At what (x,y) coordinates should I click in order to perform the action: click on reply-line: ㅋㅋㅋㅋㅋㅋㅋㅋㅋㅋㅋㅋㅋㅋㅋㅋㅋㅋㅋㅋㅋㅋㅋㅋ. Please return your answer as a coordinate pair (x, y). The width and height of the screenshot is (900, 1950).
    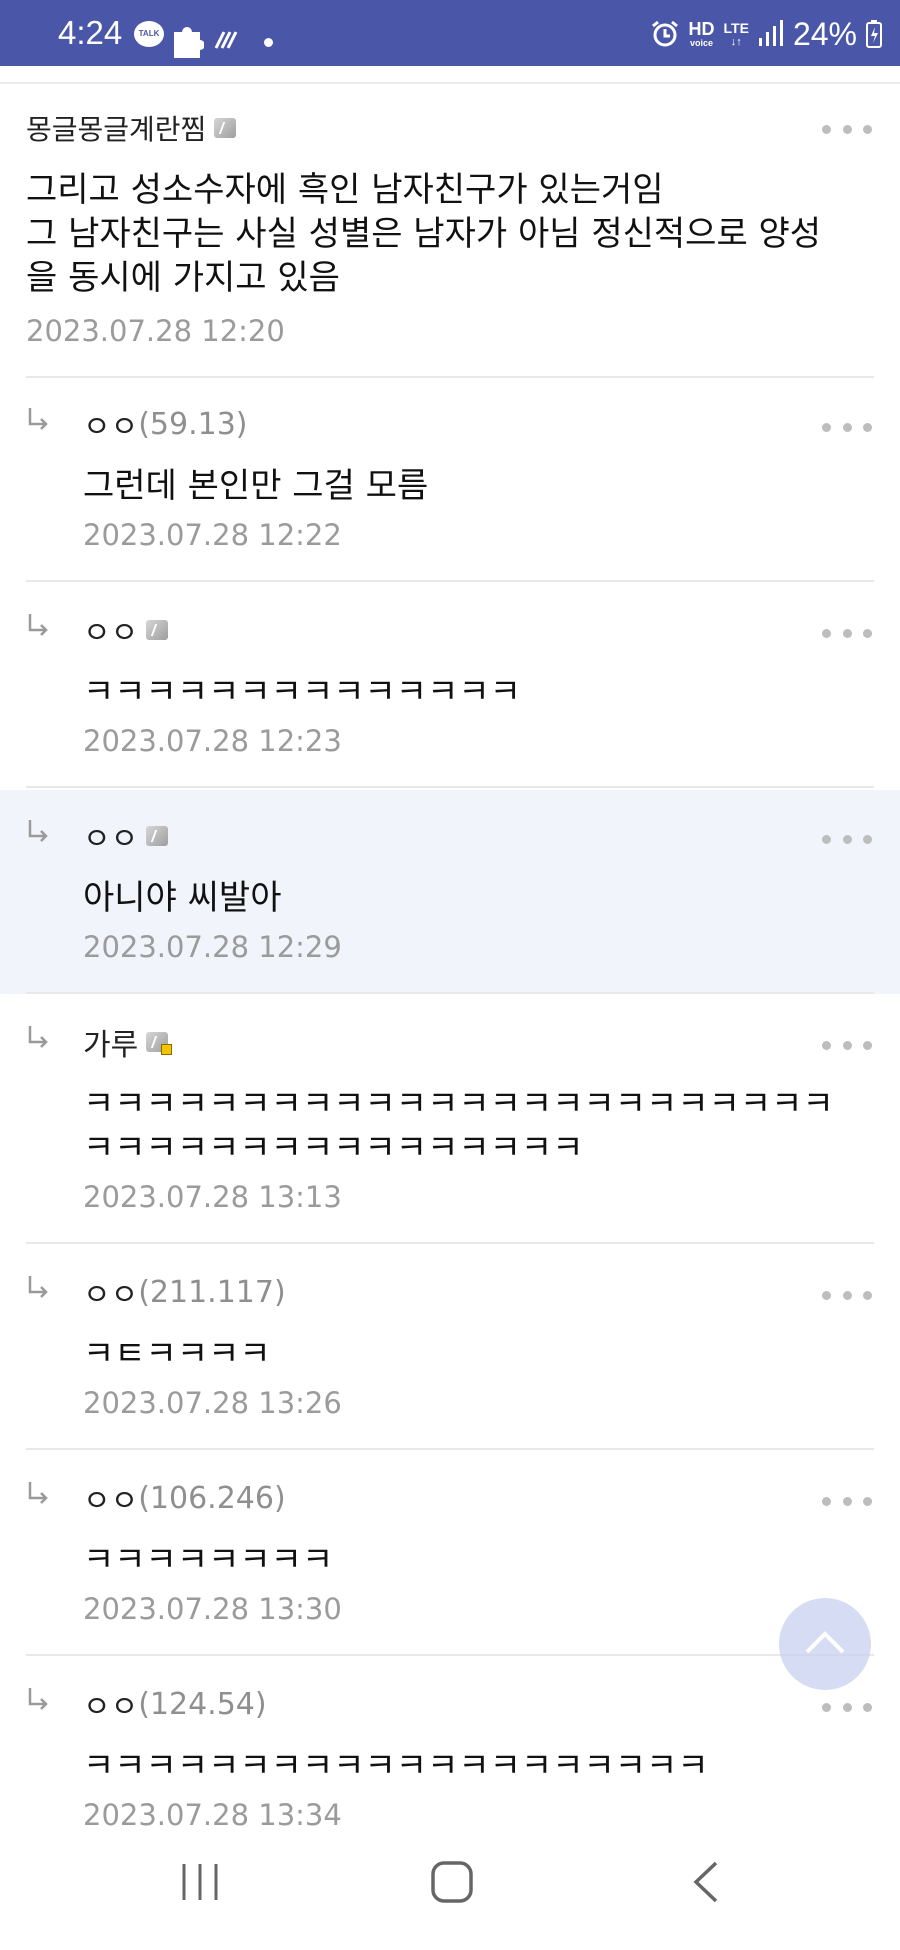
    Looking at the image, I should click on (458, 1104).